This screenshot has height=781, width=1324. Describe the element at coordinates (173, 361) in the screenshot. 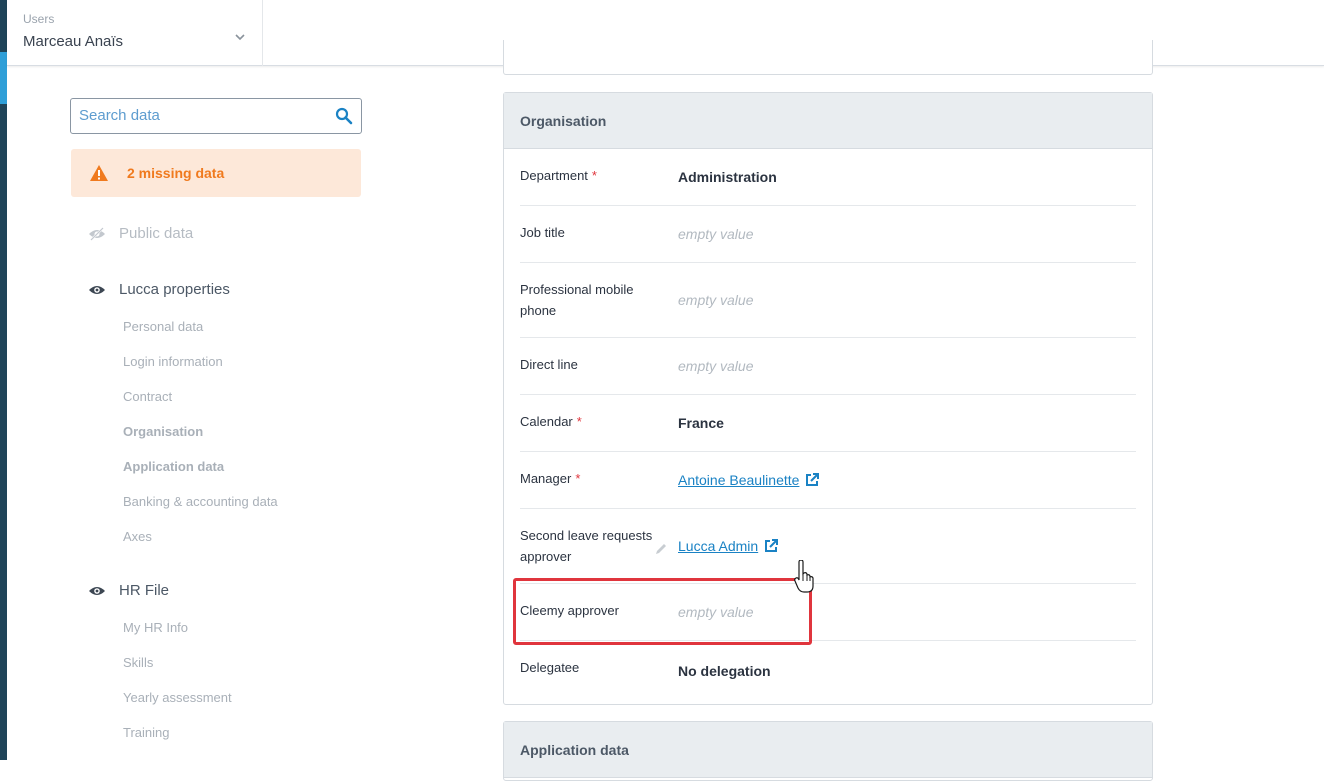

I see `nav-item-login-information: Login information` at that location.